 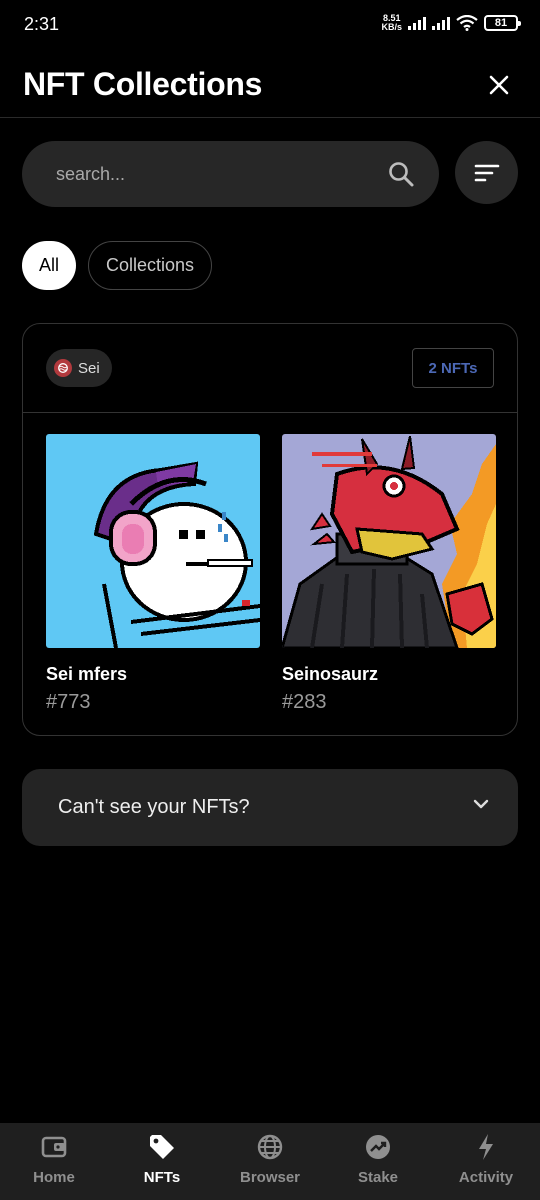 What do you see at coordinates (378, 1147) in the screenshot?
I see `stake-chart-icon` at bounding box center [378, 1147].